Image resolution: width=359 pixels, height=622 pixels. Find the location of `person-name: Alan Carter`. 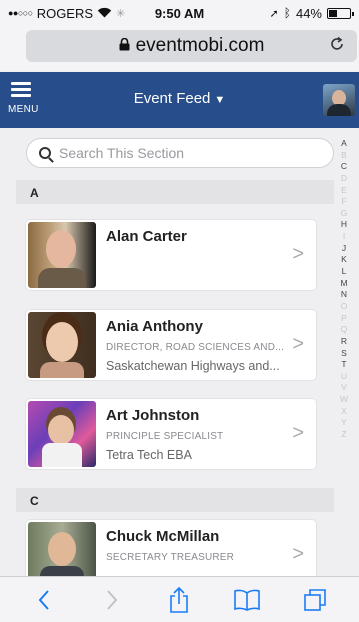

person-name: Alan Carter is located at coordinates (146, 236).